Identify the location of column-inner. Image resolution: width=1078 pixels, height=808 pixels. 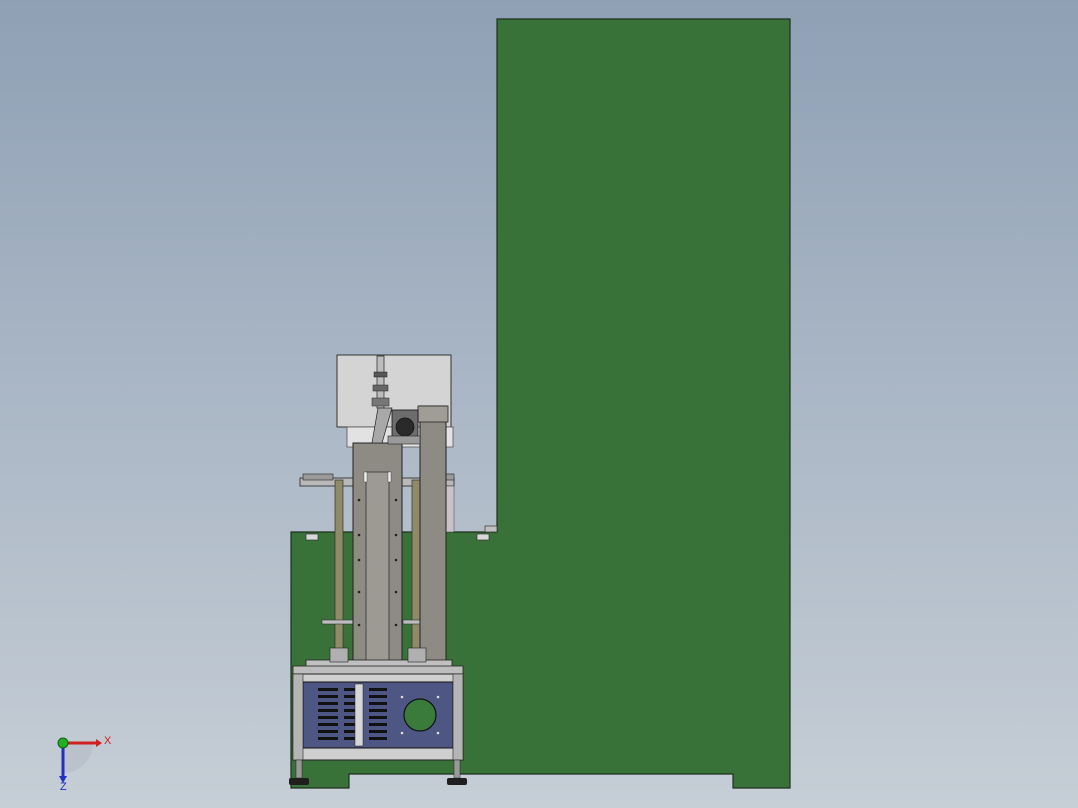
(377, 567).